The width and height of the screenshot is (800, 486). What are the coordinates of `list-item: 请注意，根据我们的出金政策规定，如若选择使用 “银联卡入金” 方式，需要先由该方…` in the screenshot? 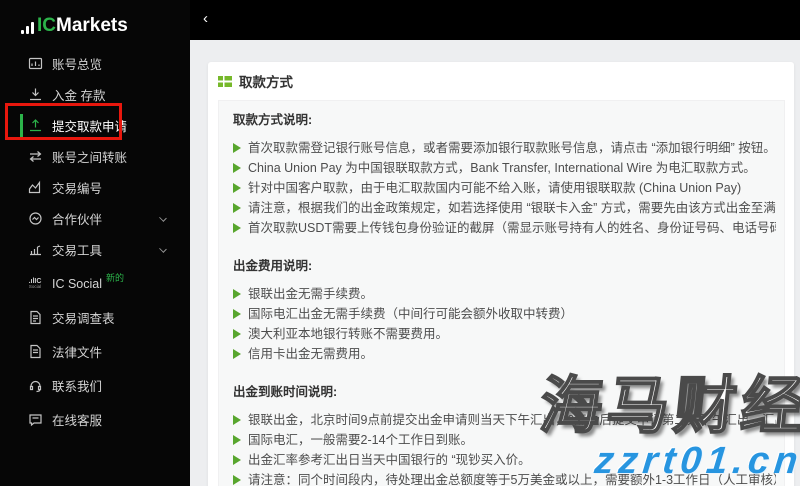 It's located at (504, 208).